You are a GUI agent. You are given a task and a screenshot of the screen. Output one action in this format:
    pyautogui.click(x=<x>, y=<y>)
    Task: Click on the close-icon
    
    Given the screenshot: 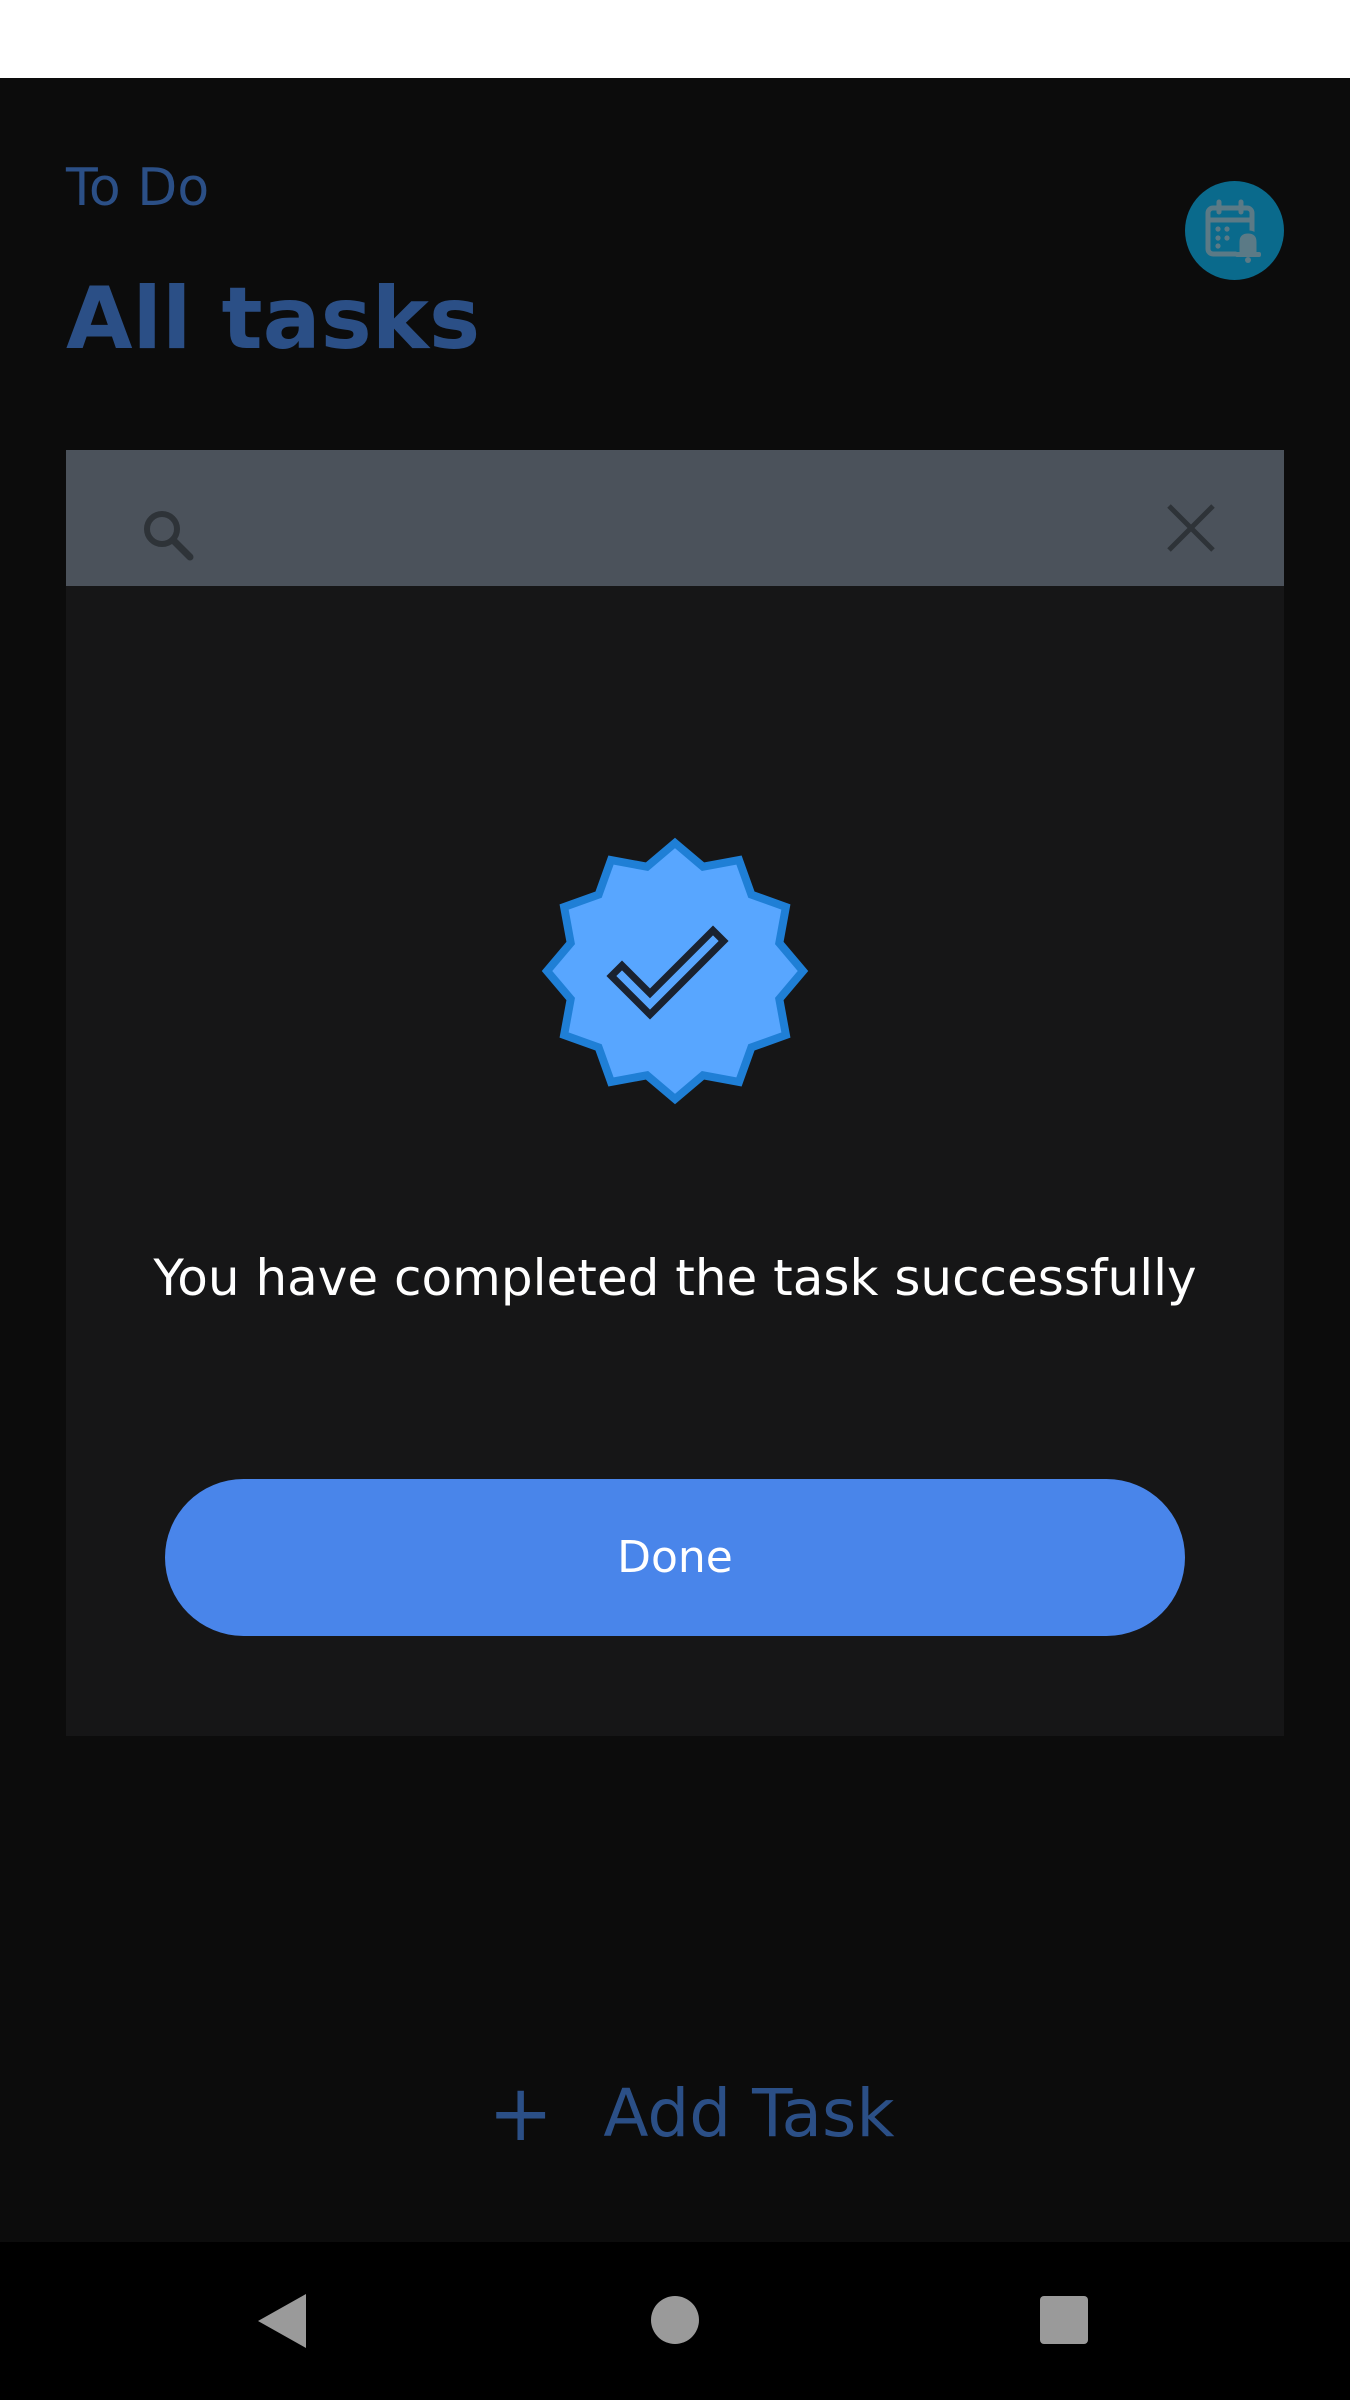 What is the action you would take?
    pyautogui.click(x=1191, y=528)
    